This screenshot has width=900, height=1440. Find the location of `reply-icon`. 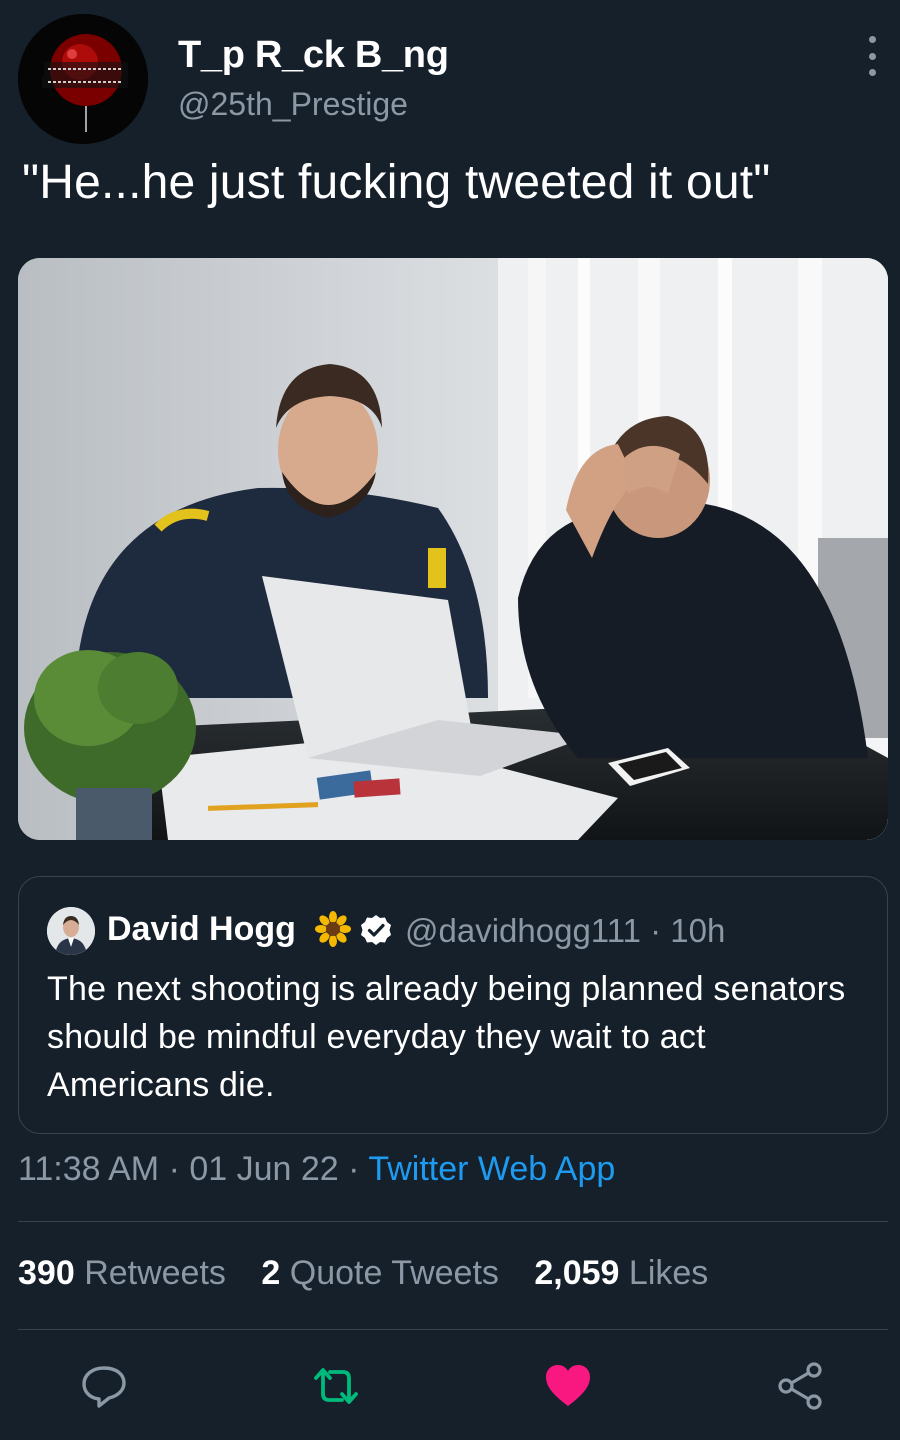

reply-icon is located at coordinates (104, 1387).